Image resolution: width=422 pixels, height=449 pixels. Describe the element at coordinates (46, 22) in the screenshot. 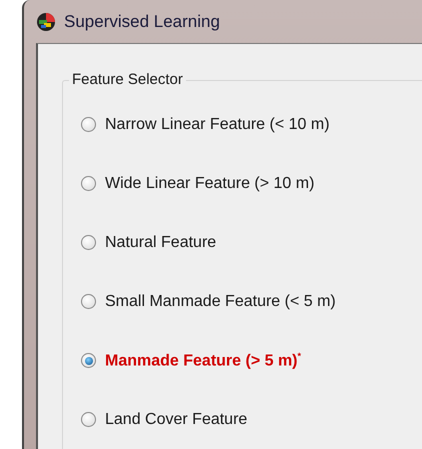

I see `app-icon` at that location.